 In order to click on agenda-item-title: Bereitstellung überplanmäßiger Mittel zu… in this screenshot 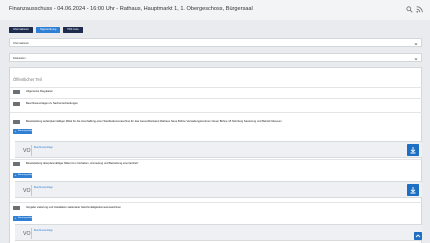, I will do `click(82, 164)`.